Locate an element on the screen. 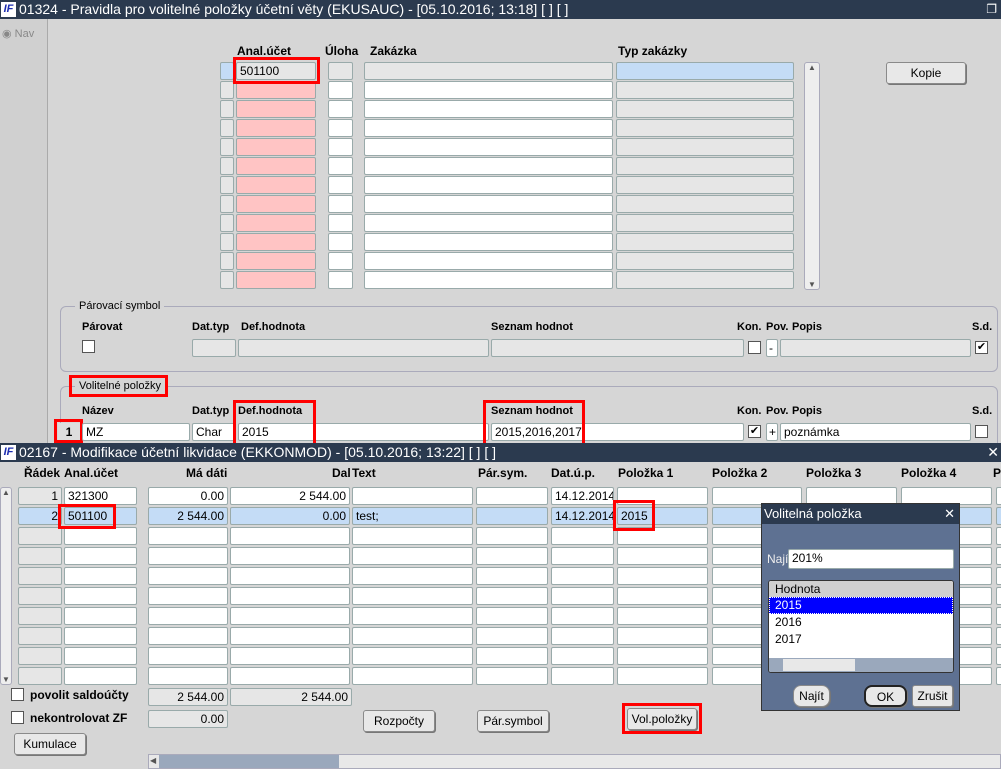 This screenshot has height=769, width=1001. parovat-checkbox is located at coordinates (88, 346).